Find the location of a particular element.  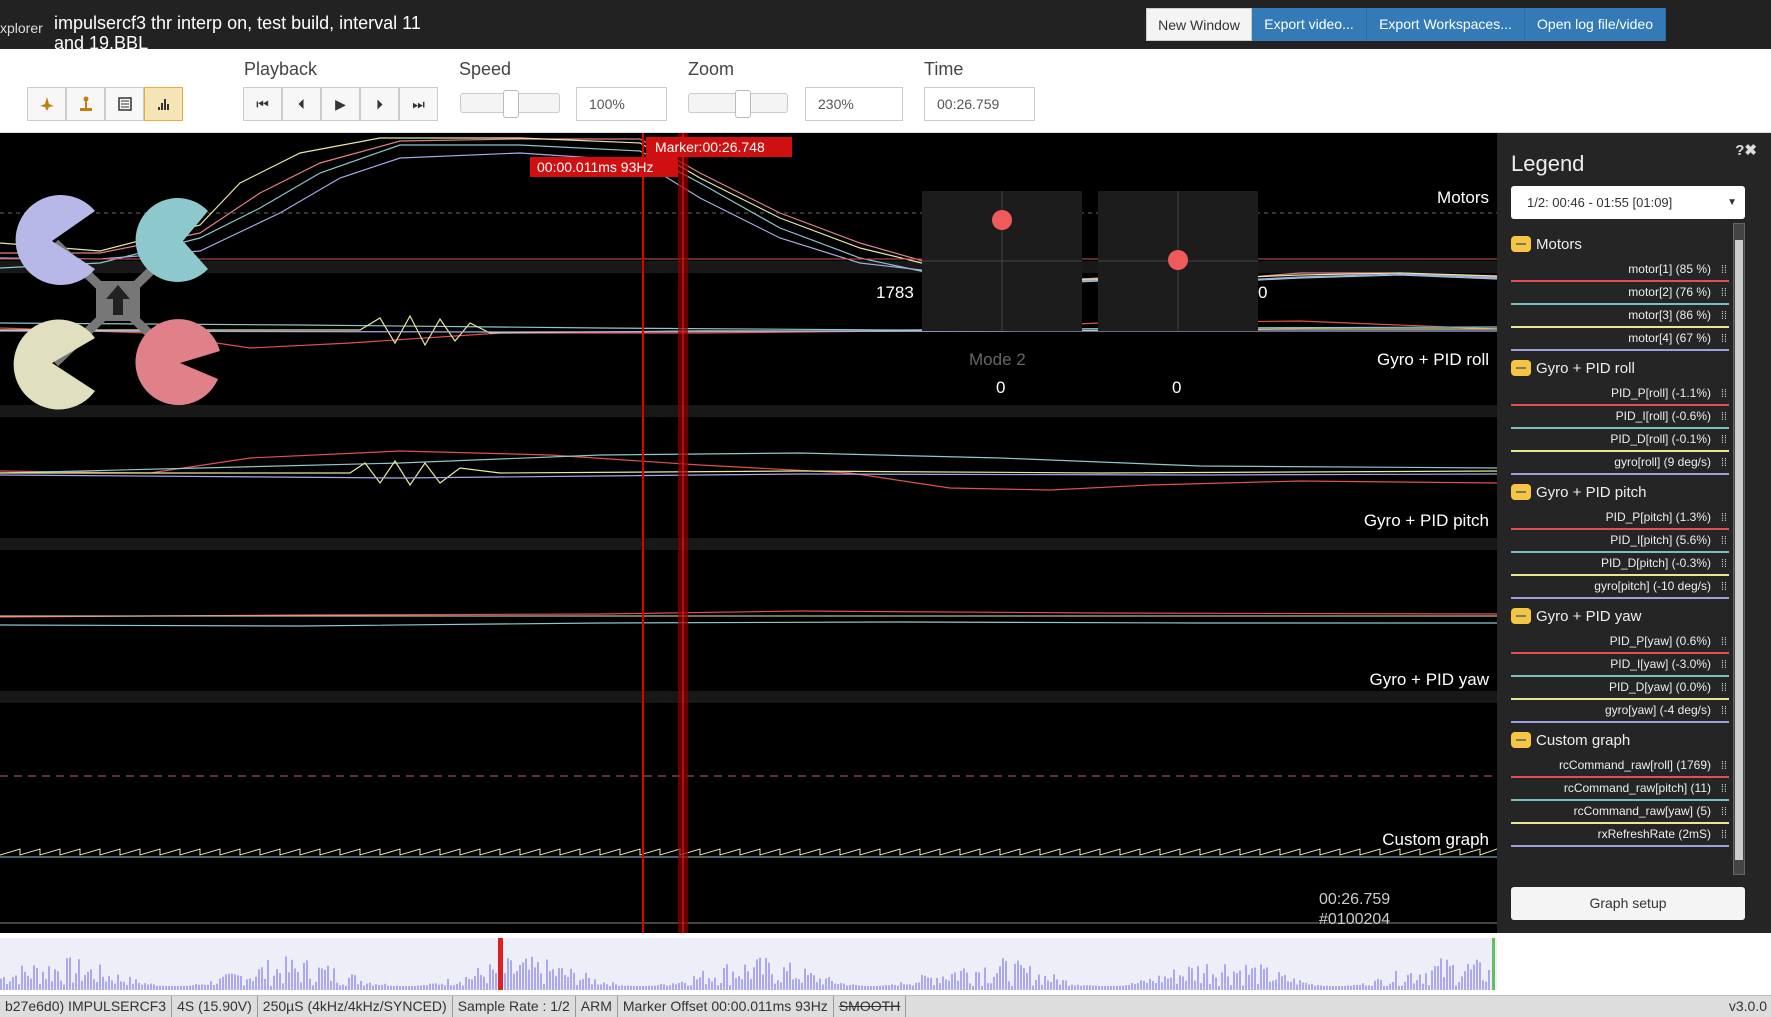

legend-item: PID_I[pitch] (5.6%) ⁞⁞ is located at coordinates (1620, 541).